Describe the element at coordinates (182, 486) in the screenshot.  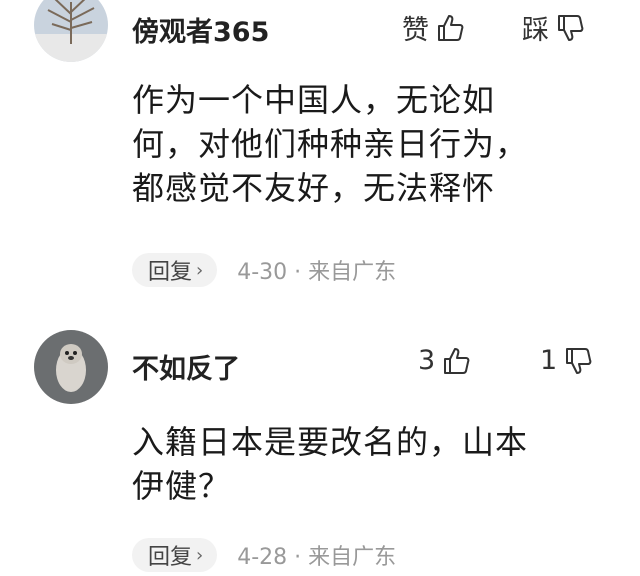
I see `comment-text-line: 伊健？` at that location.